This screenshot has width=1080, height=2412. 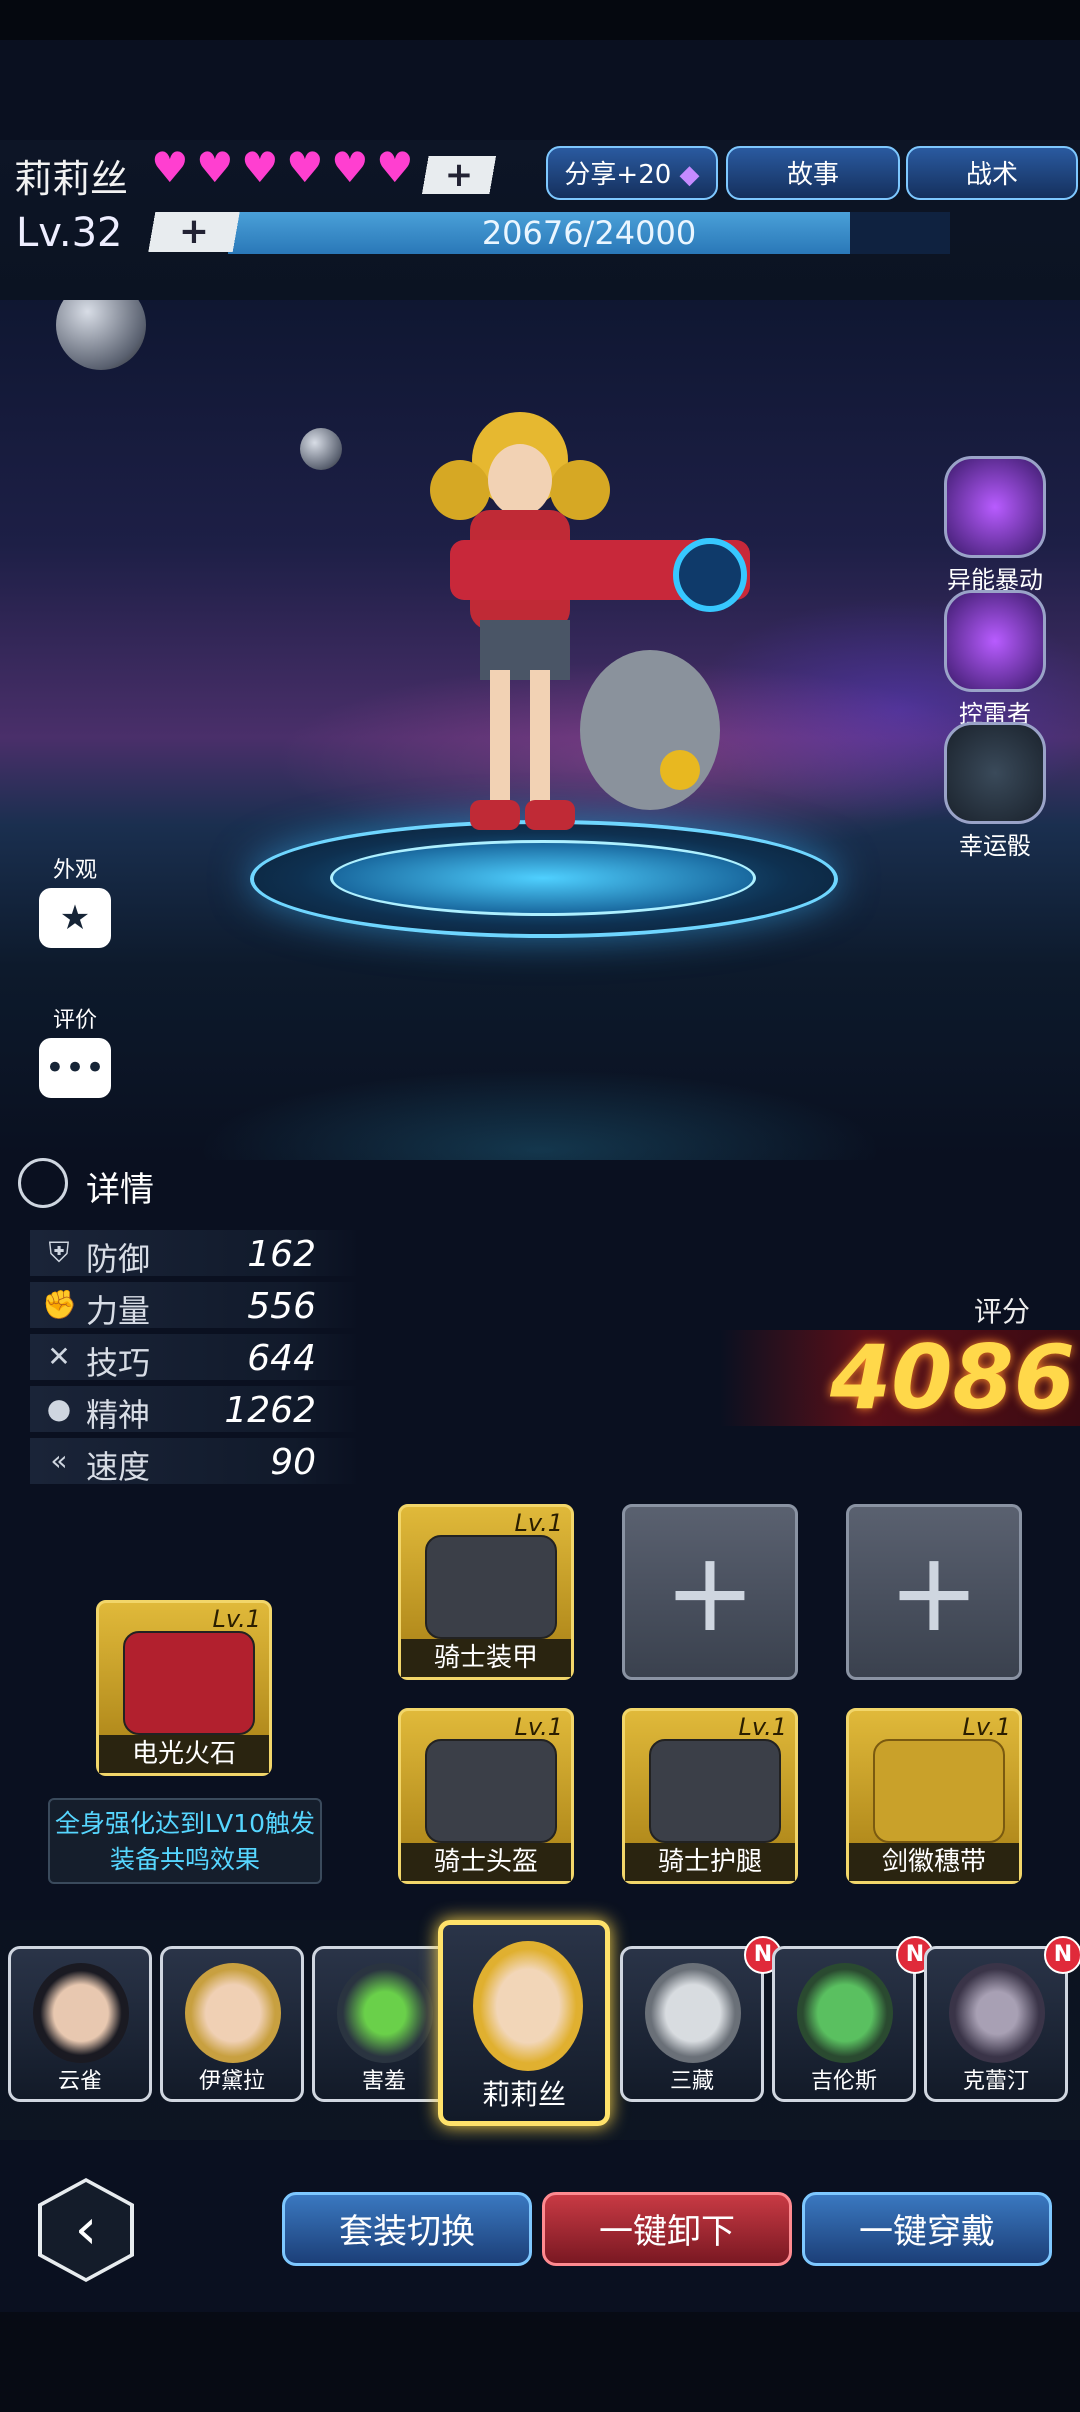 I want to click on stat-name: 速度, so click(x=118, y=1467).